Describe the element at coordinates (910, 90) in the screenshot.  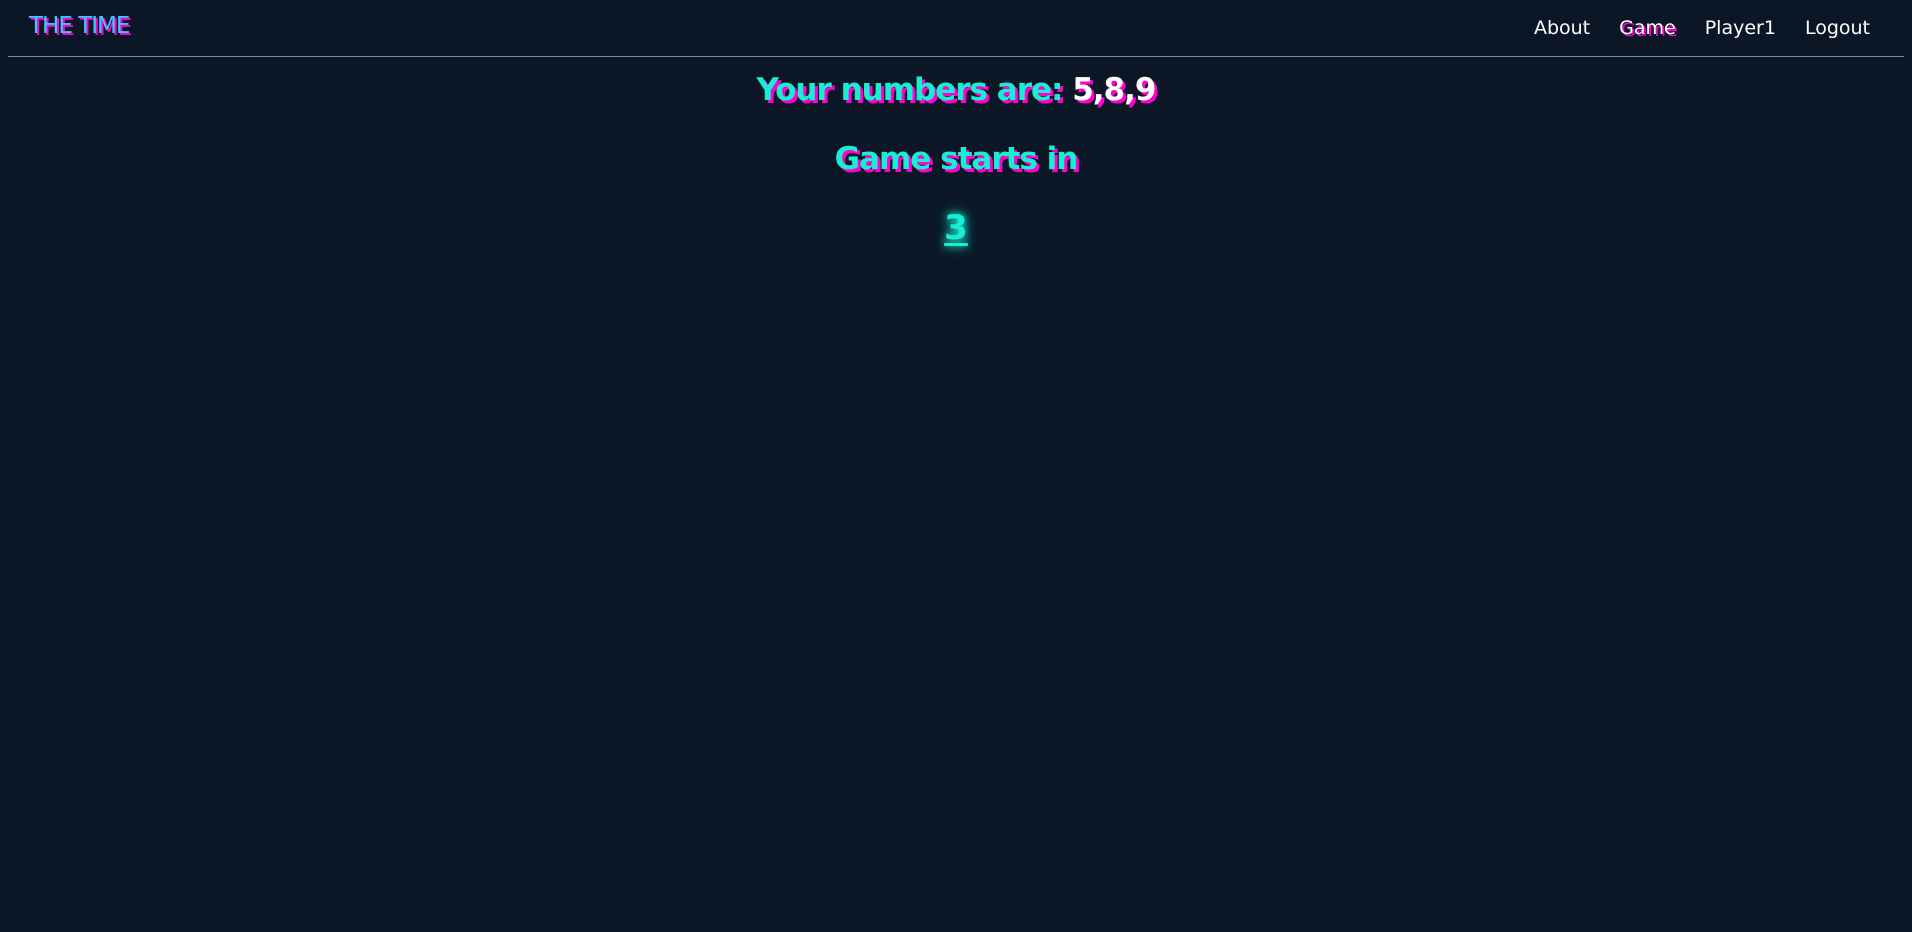
I see `numbers-label: Your numbers are:` at that location.